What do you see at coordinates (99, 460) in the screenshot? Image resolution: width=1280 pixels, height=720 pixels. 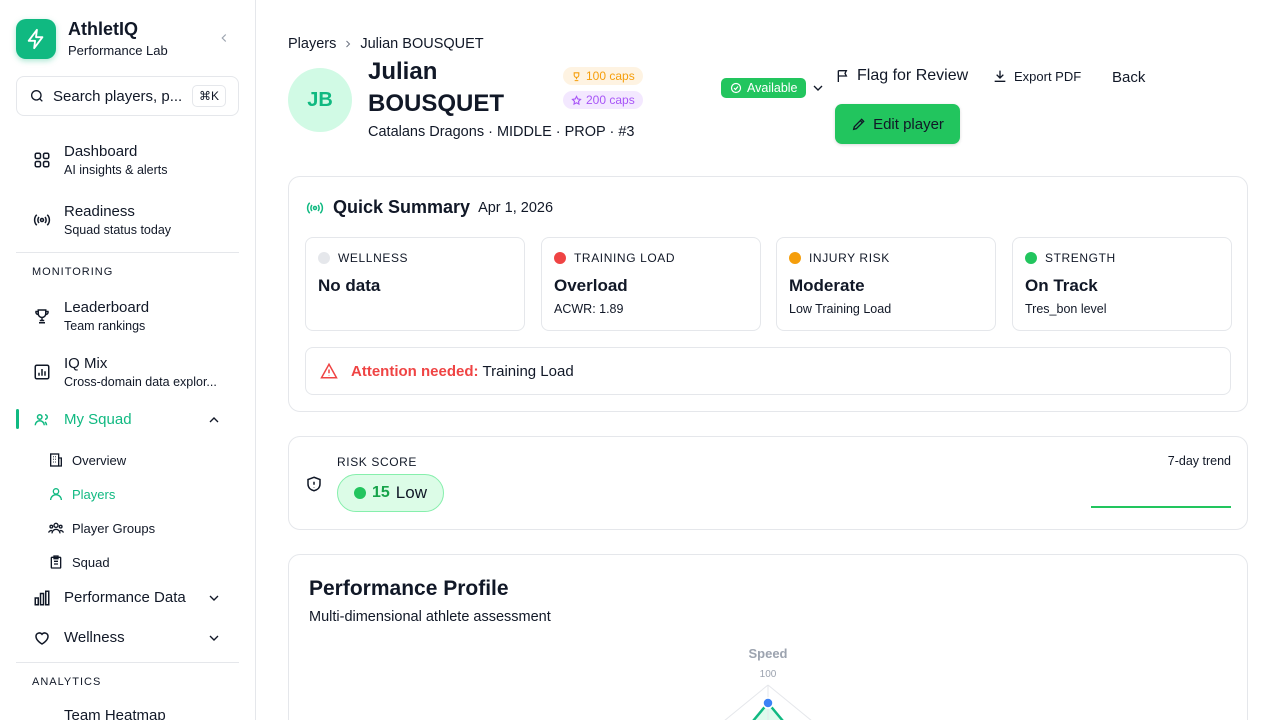 I see `sidebar-subitem-label: Overview` at bounding box center [99, 460].